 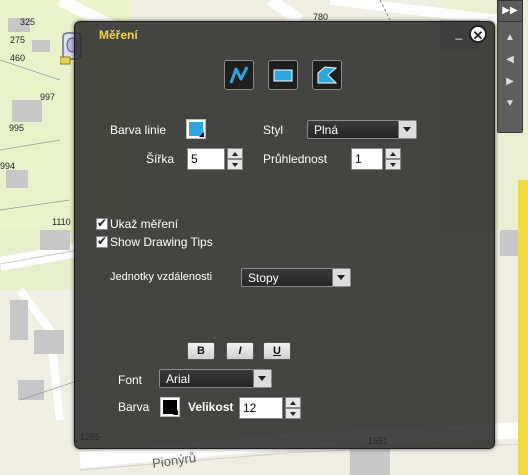 I want to click on pan-up-icon: ▲, so click(x=510, y=38).